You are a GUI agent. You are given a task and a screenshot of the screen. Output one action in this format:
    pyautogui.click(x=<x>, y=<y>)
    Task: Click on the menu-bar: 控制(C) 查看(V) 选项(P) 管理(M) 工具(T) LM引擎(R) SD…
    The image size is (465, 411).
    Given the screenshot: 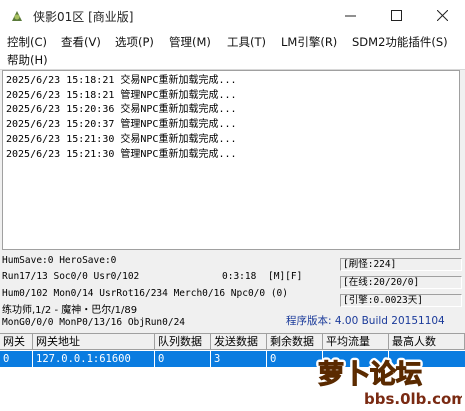 What is the action you would take?
    pyautogui.click(x=232, y=50)
    